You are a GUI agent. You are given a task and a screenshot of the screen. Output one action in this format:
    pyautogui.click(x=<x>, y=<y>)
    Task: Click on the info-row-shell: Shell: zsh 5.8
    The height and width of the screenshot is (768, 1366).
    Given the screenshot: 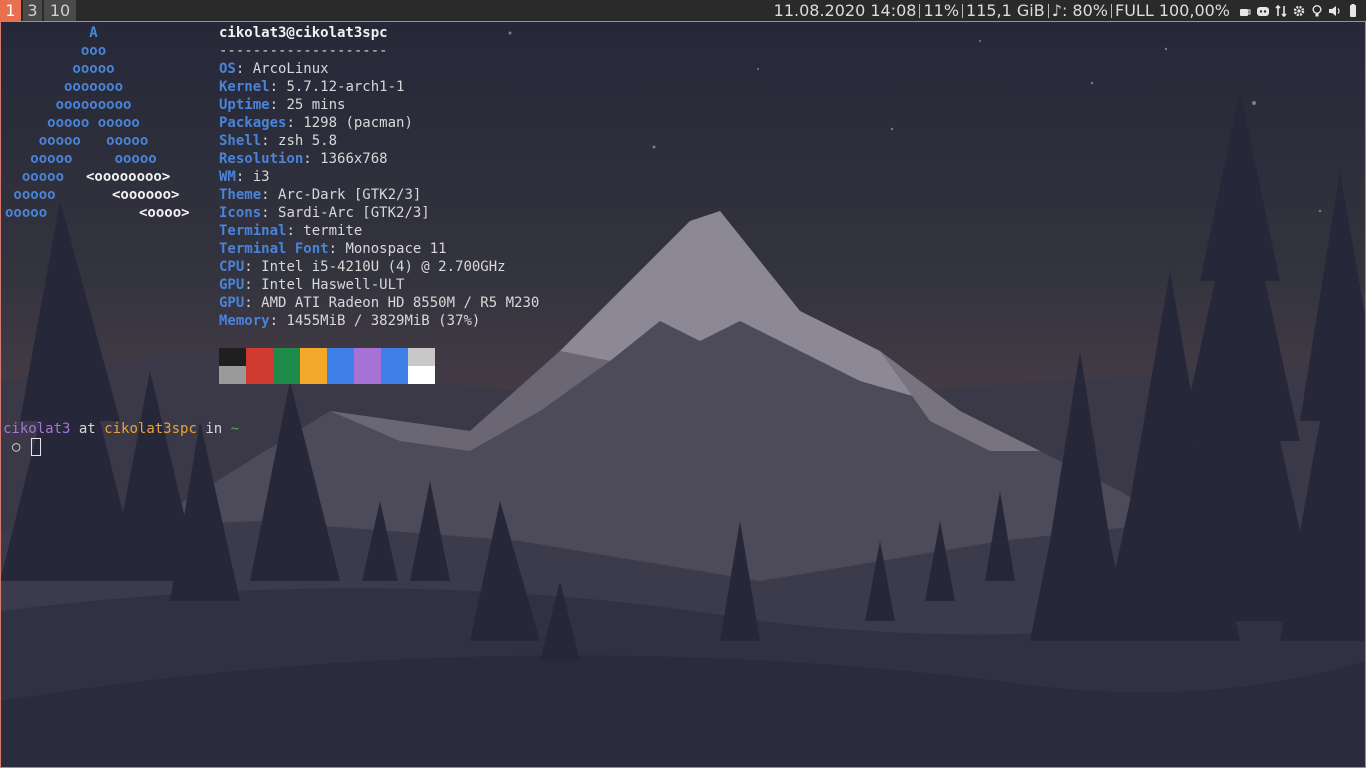 What is the action you would take?
    pyautogui.click(x=278, y=141)
    